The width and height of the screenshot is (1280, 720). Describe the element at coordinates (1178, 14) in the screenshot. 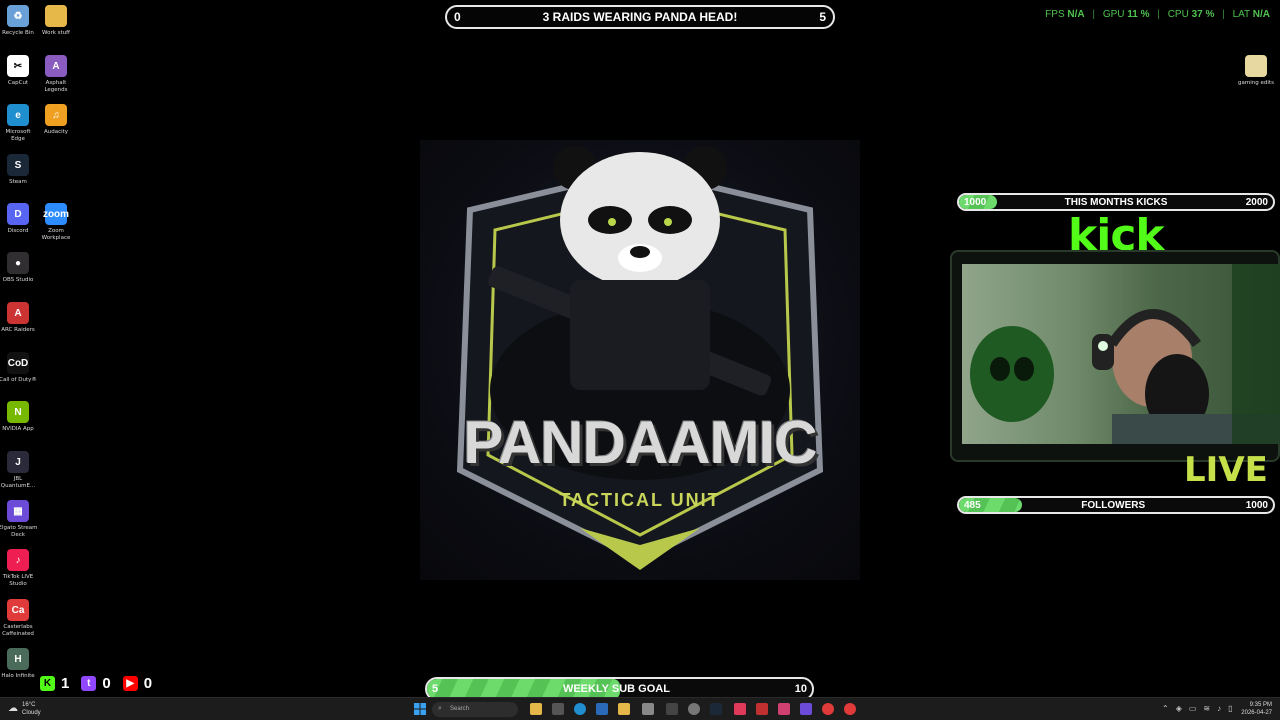

I see `cpu-label: CPU` at that location.